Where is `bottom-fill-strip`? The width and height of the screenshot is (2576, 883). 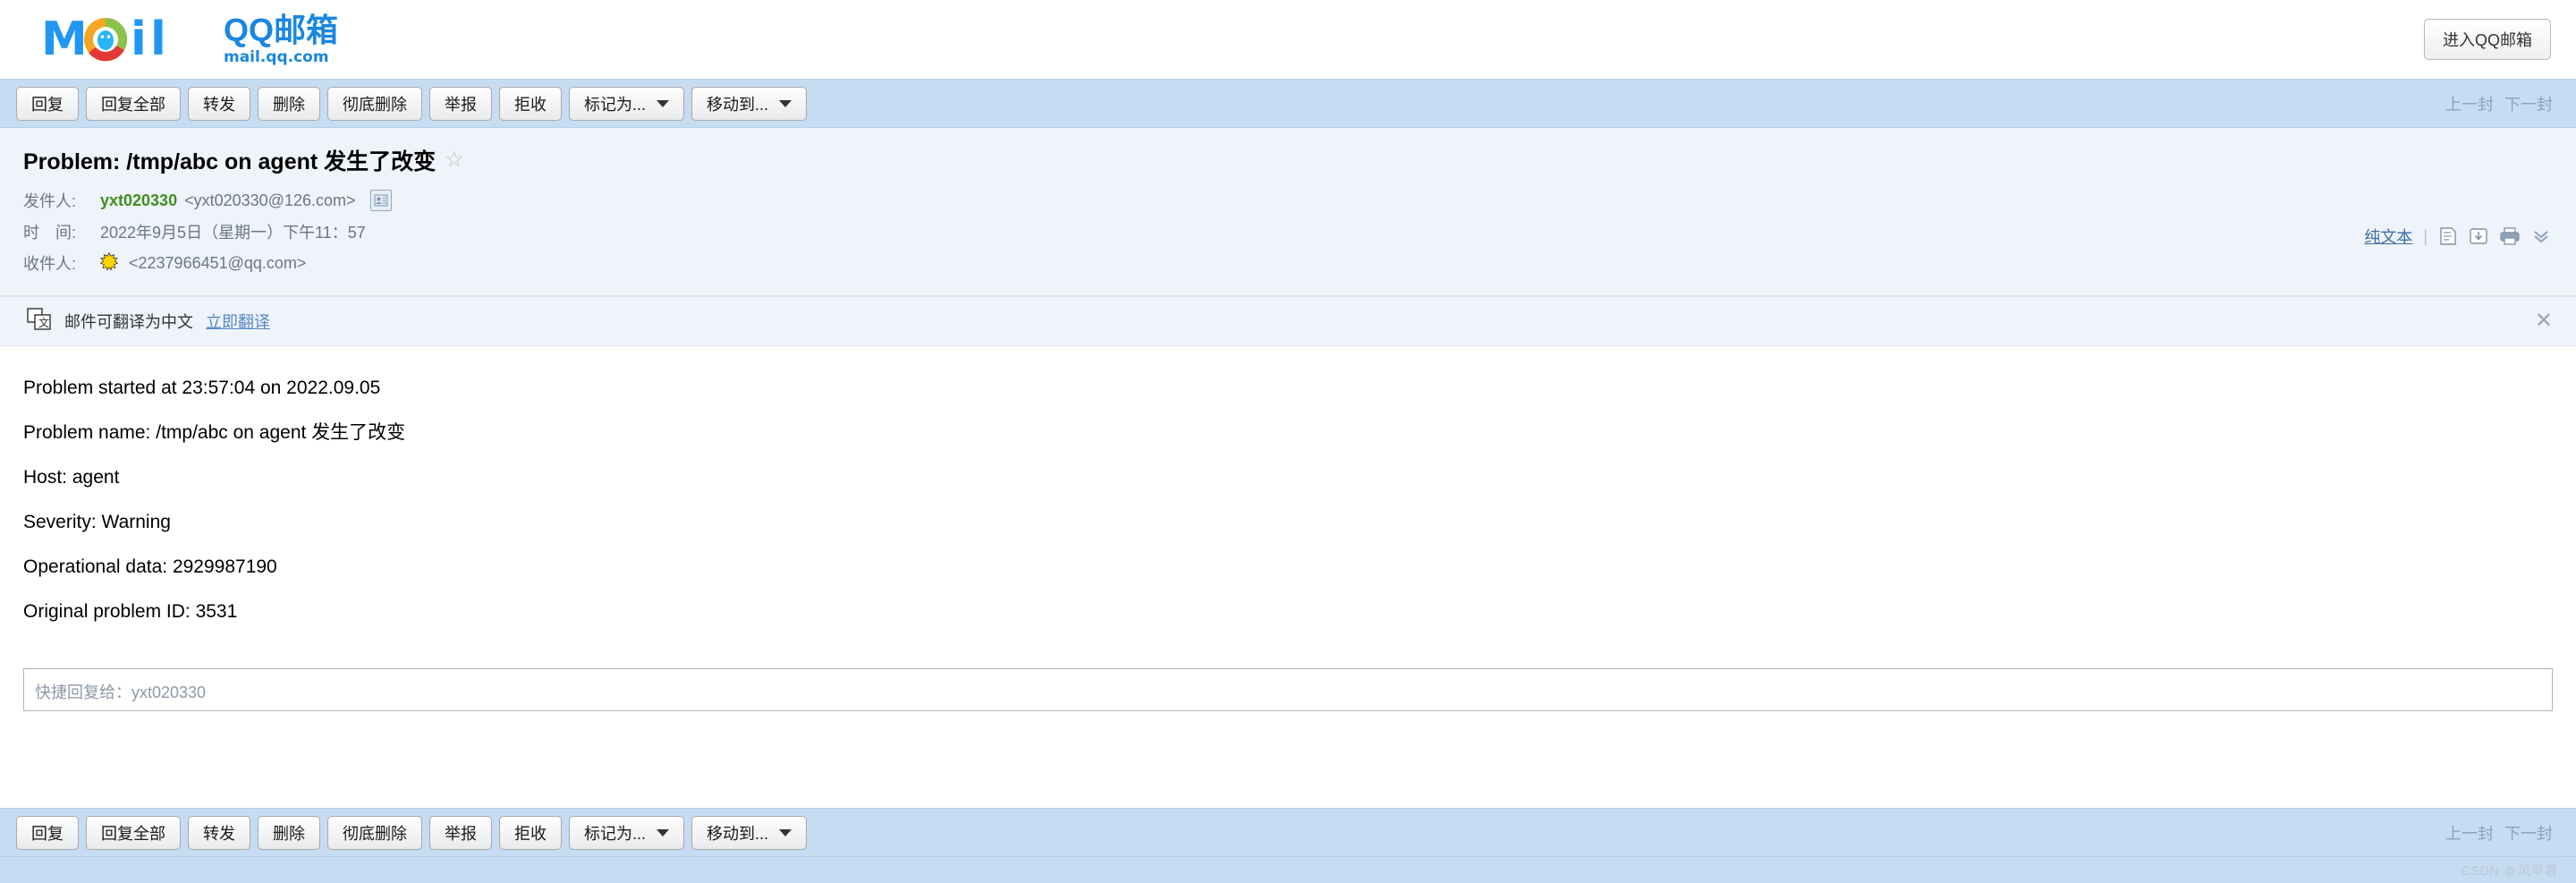
bottom-fill-strip is located at coordinates (1288, 870).